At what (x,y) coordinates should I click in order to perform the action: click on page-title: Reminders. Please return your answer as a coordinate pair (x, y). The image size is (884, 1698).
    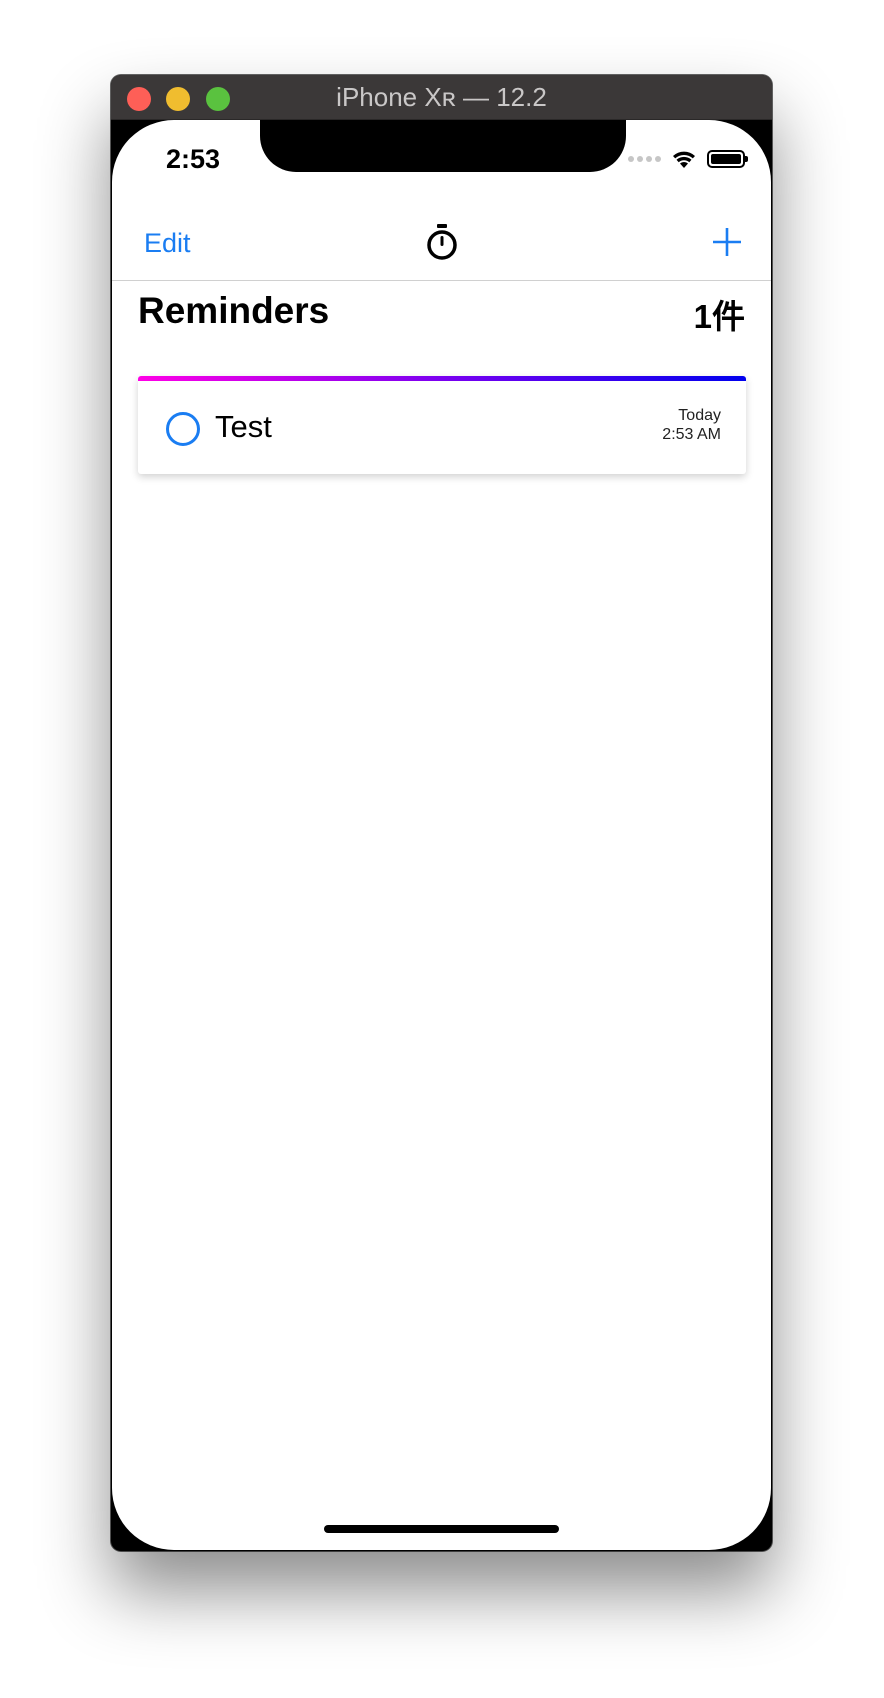
    Looking at the image, I should click on (234, 310).